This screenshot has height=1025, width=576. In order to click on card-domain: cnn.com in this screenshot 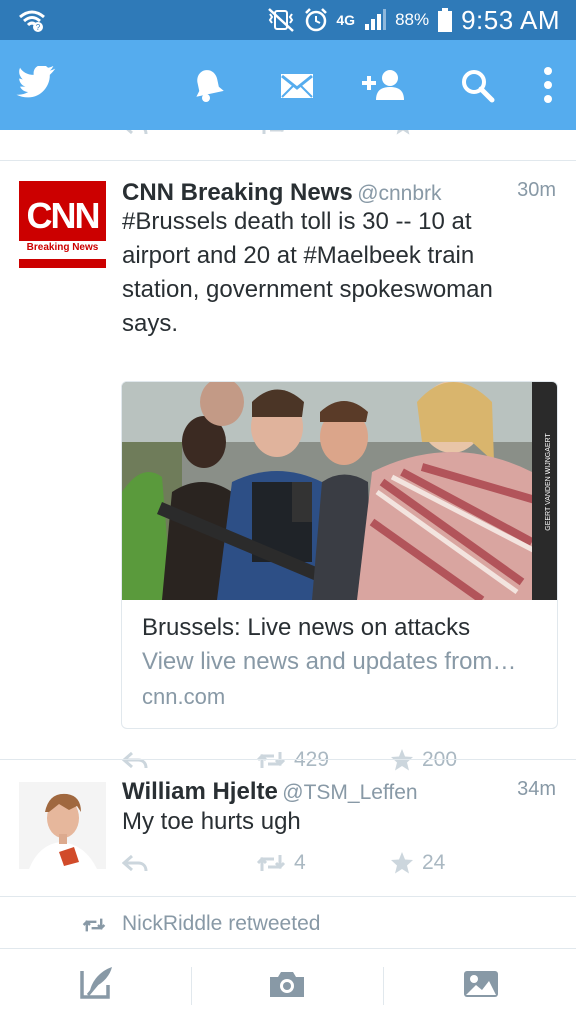, I will do `click(184, 696)`.